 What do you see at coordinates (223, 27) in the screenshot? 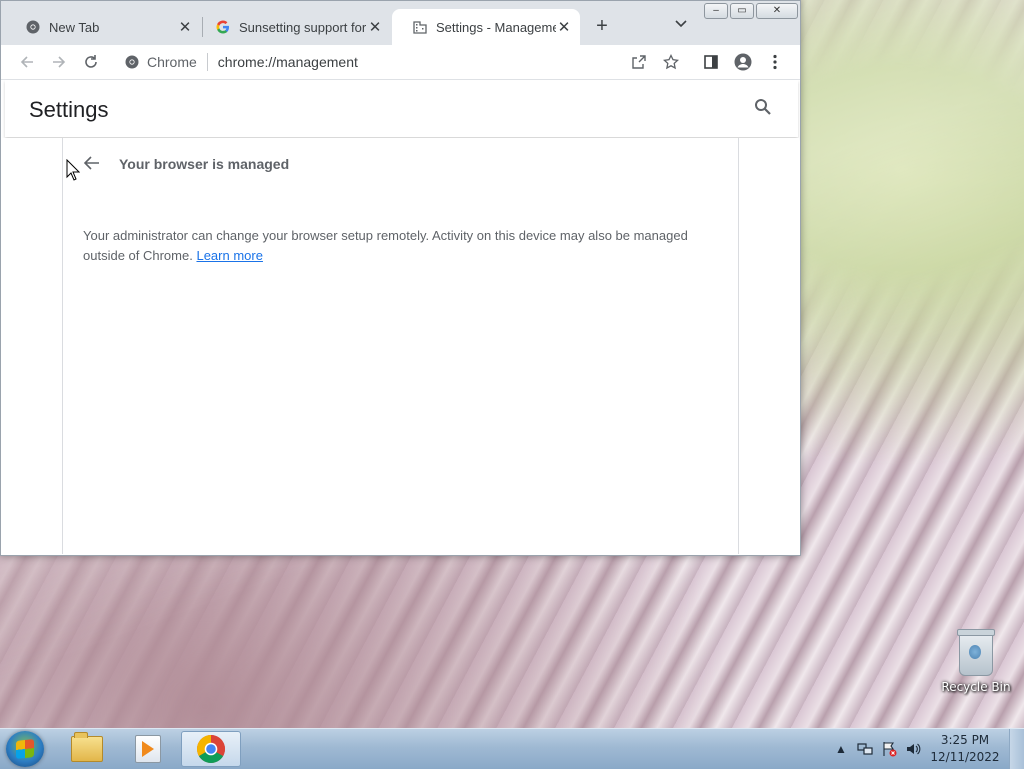
I see `google-icon` at bounding box center [223, 27].